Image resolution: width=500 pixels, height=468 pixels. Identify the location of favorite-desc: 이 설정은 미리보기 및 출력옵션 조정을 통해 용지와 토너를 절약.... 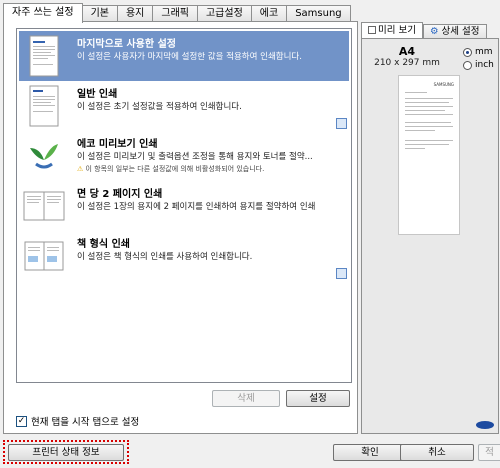
(195, 157).